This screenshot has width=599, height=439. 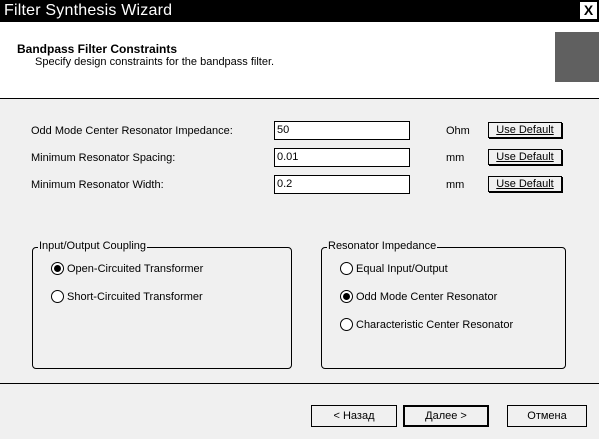 What do you see at coordinates (458, 131) in the screenshot?
I see `impedance-unit: Ohm` at bounding box center [458, 131].